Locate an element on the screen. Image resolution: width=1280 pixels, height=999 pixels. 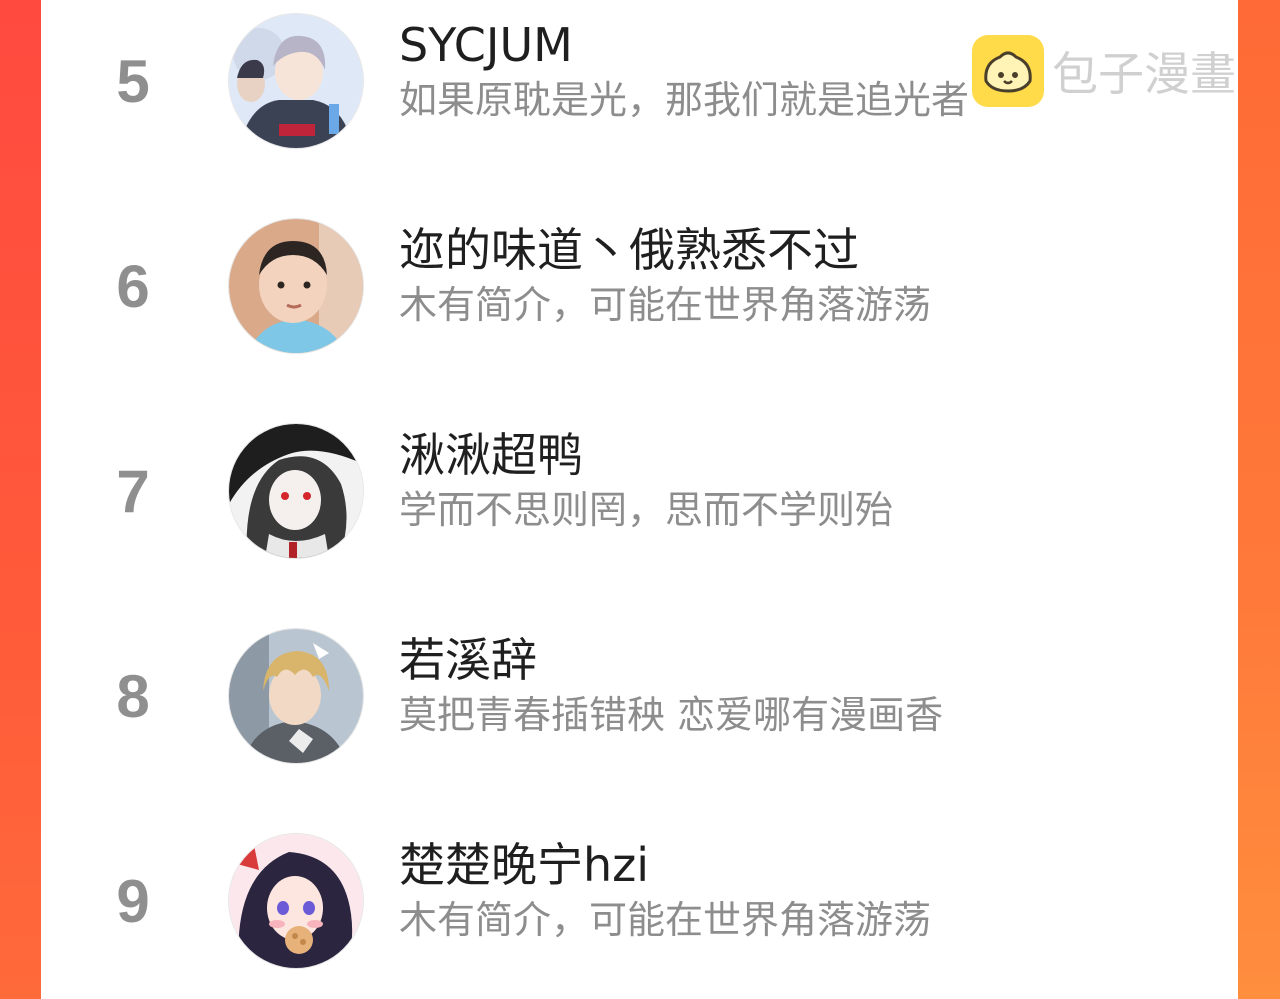
watermark-text: 包子漫畫 is located at coordinates (1144, 74).